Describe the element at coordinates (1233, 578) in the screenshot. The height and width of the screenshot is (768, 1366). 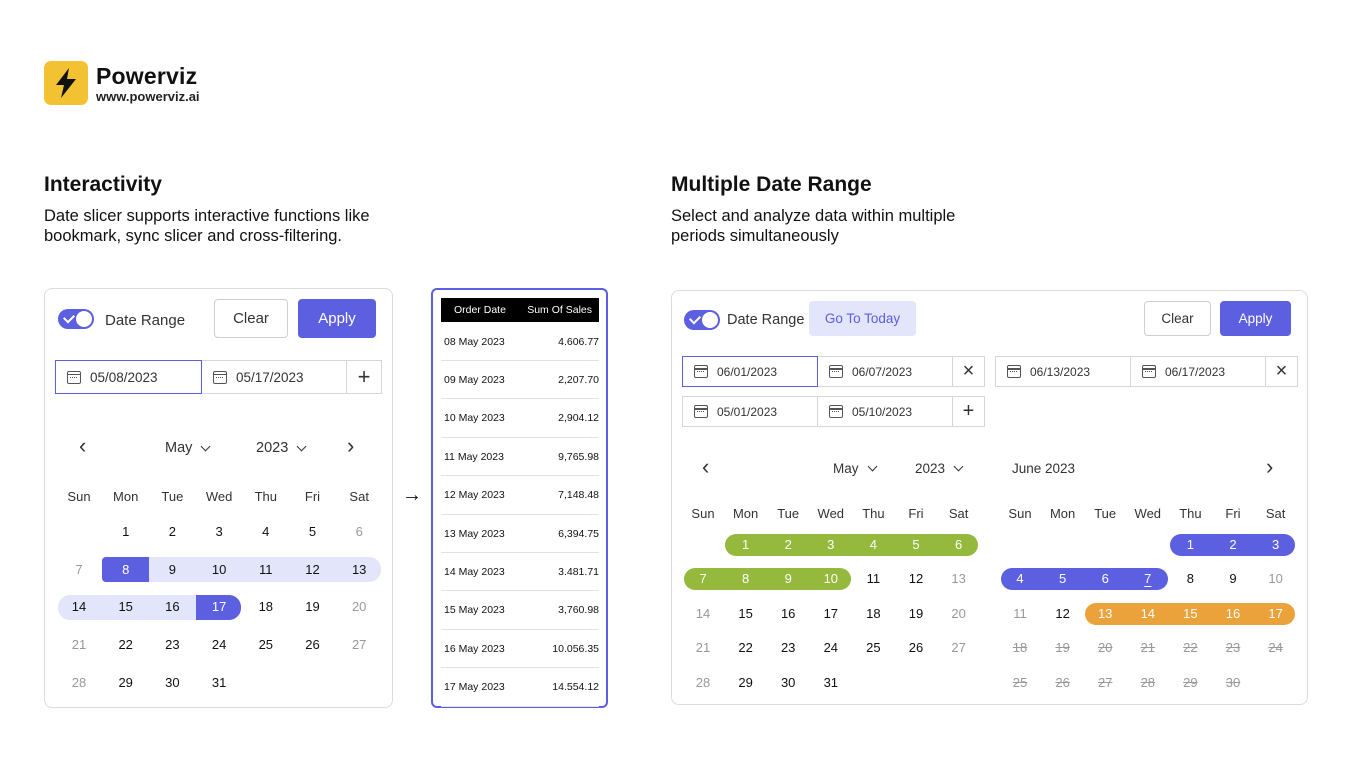
I see `calendar-day: 9` at that location.